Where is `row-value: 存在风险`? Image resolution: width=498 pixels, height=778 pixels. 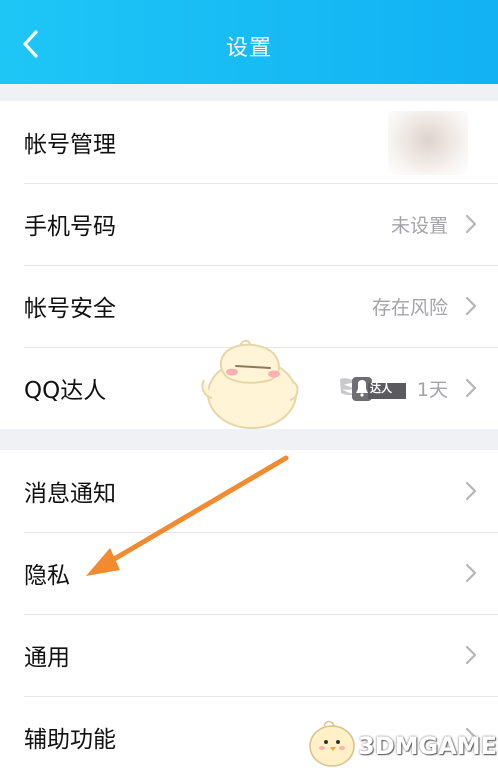
row-value: 存在风险 is located at coordinates (409, 307).